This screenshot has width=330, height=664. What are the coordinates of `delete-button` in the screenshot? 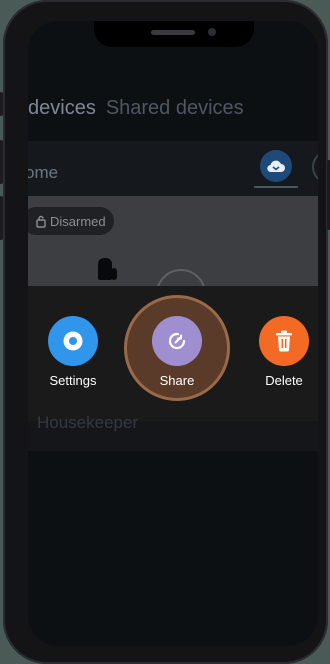 It's located at (284, 341).